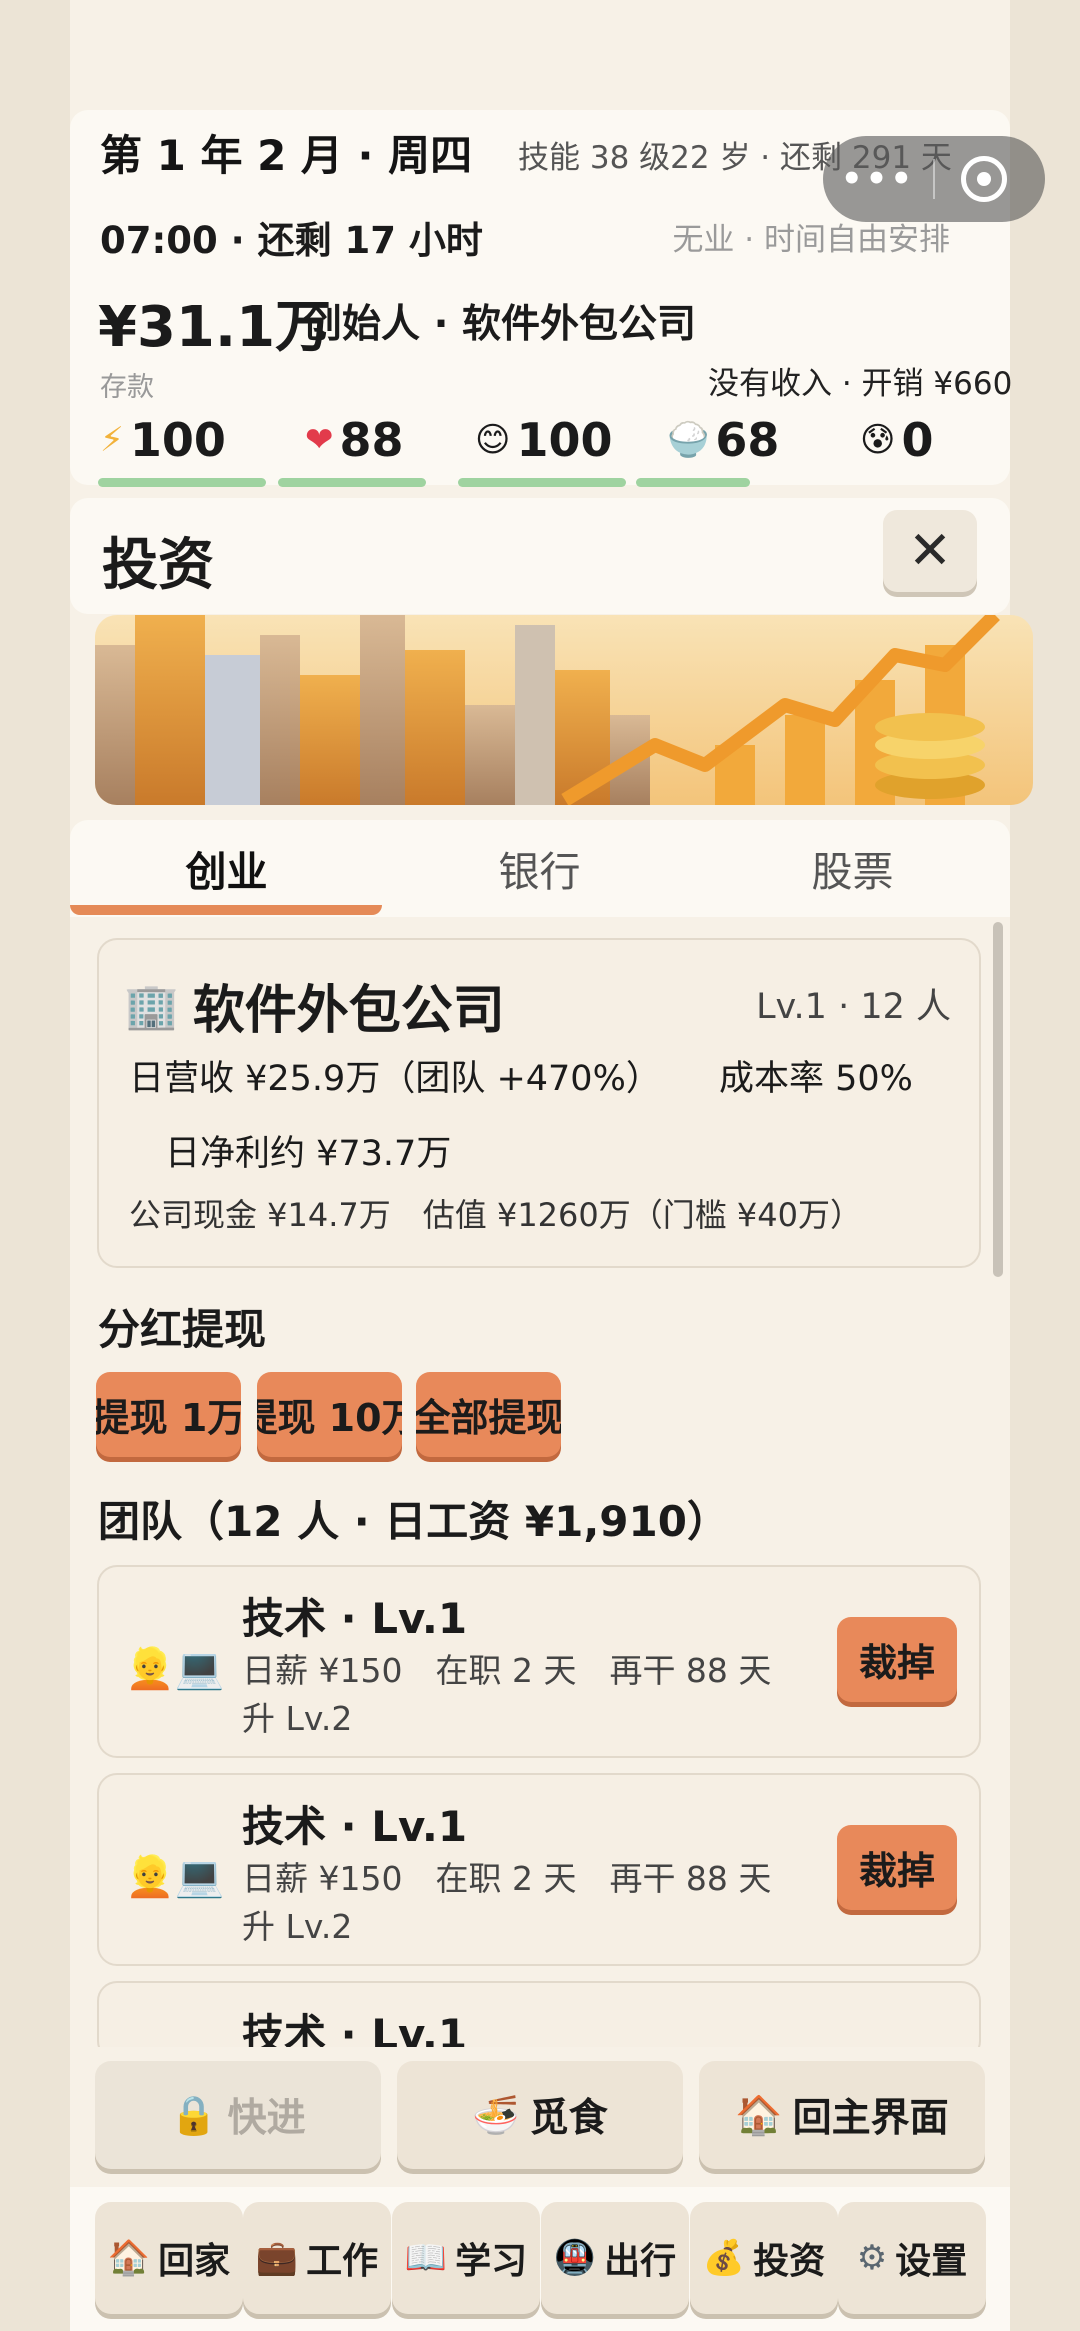  Describe the element at coordinates (215, 327) in the screenshot. I see `money-amount: ¥31.1万` at that location.